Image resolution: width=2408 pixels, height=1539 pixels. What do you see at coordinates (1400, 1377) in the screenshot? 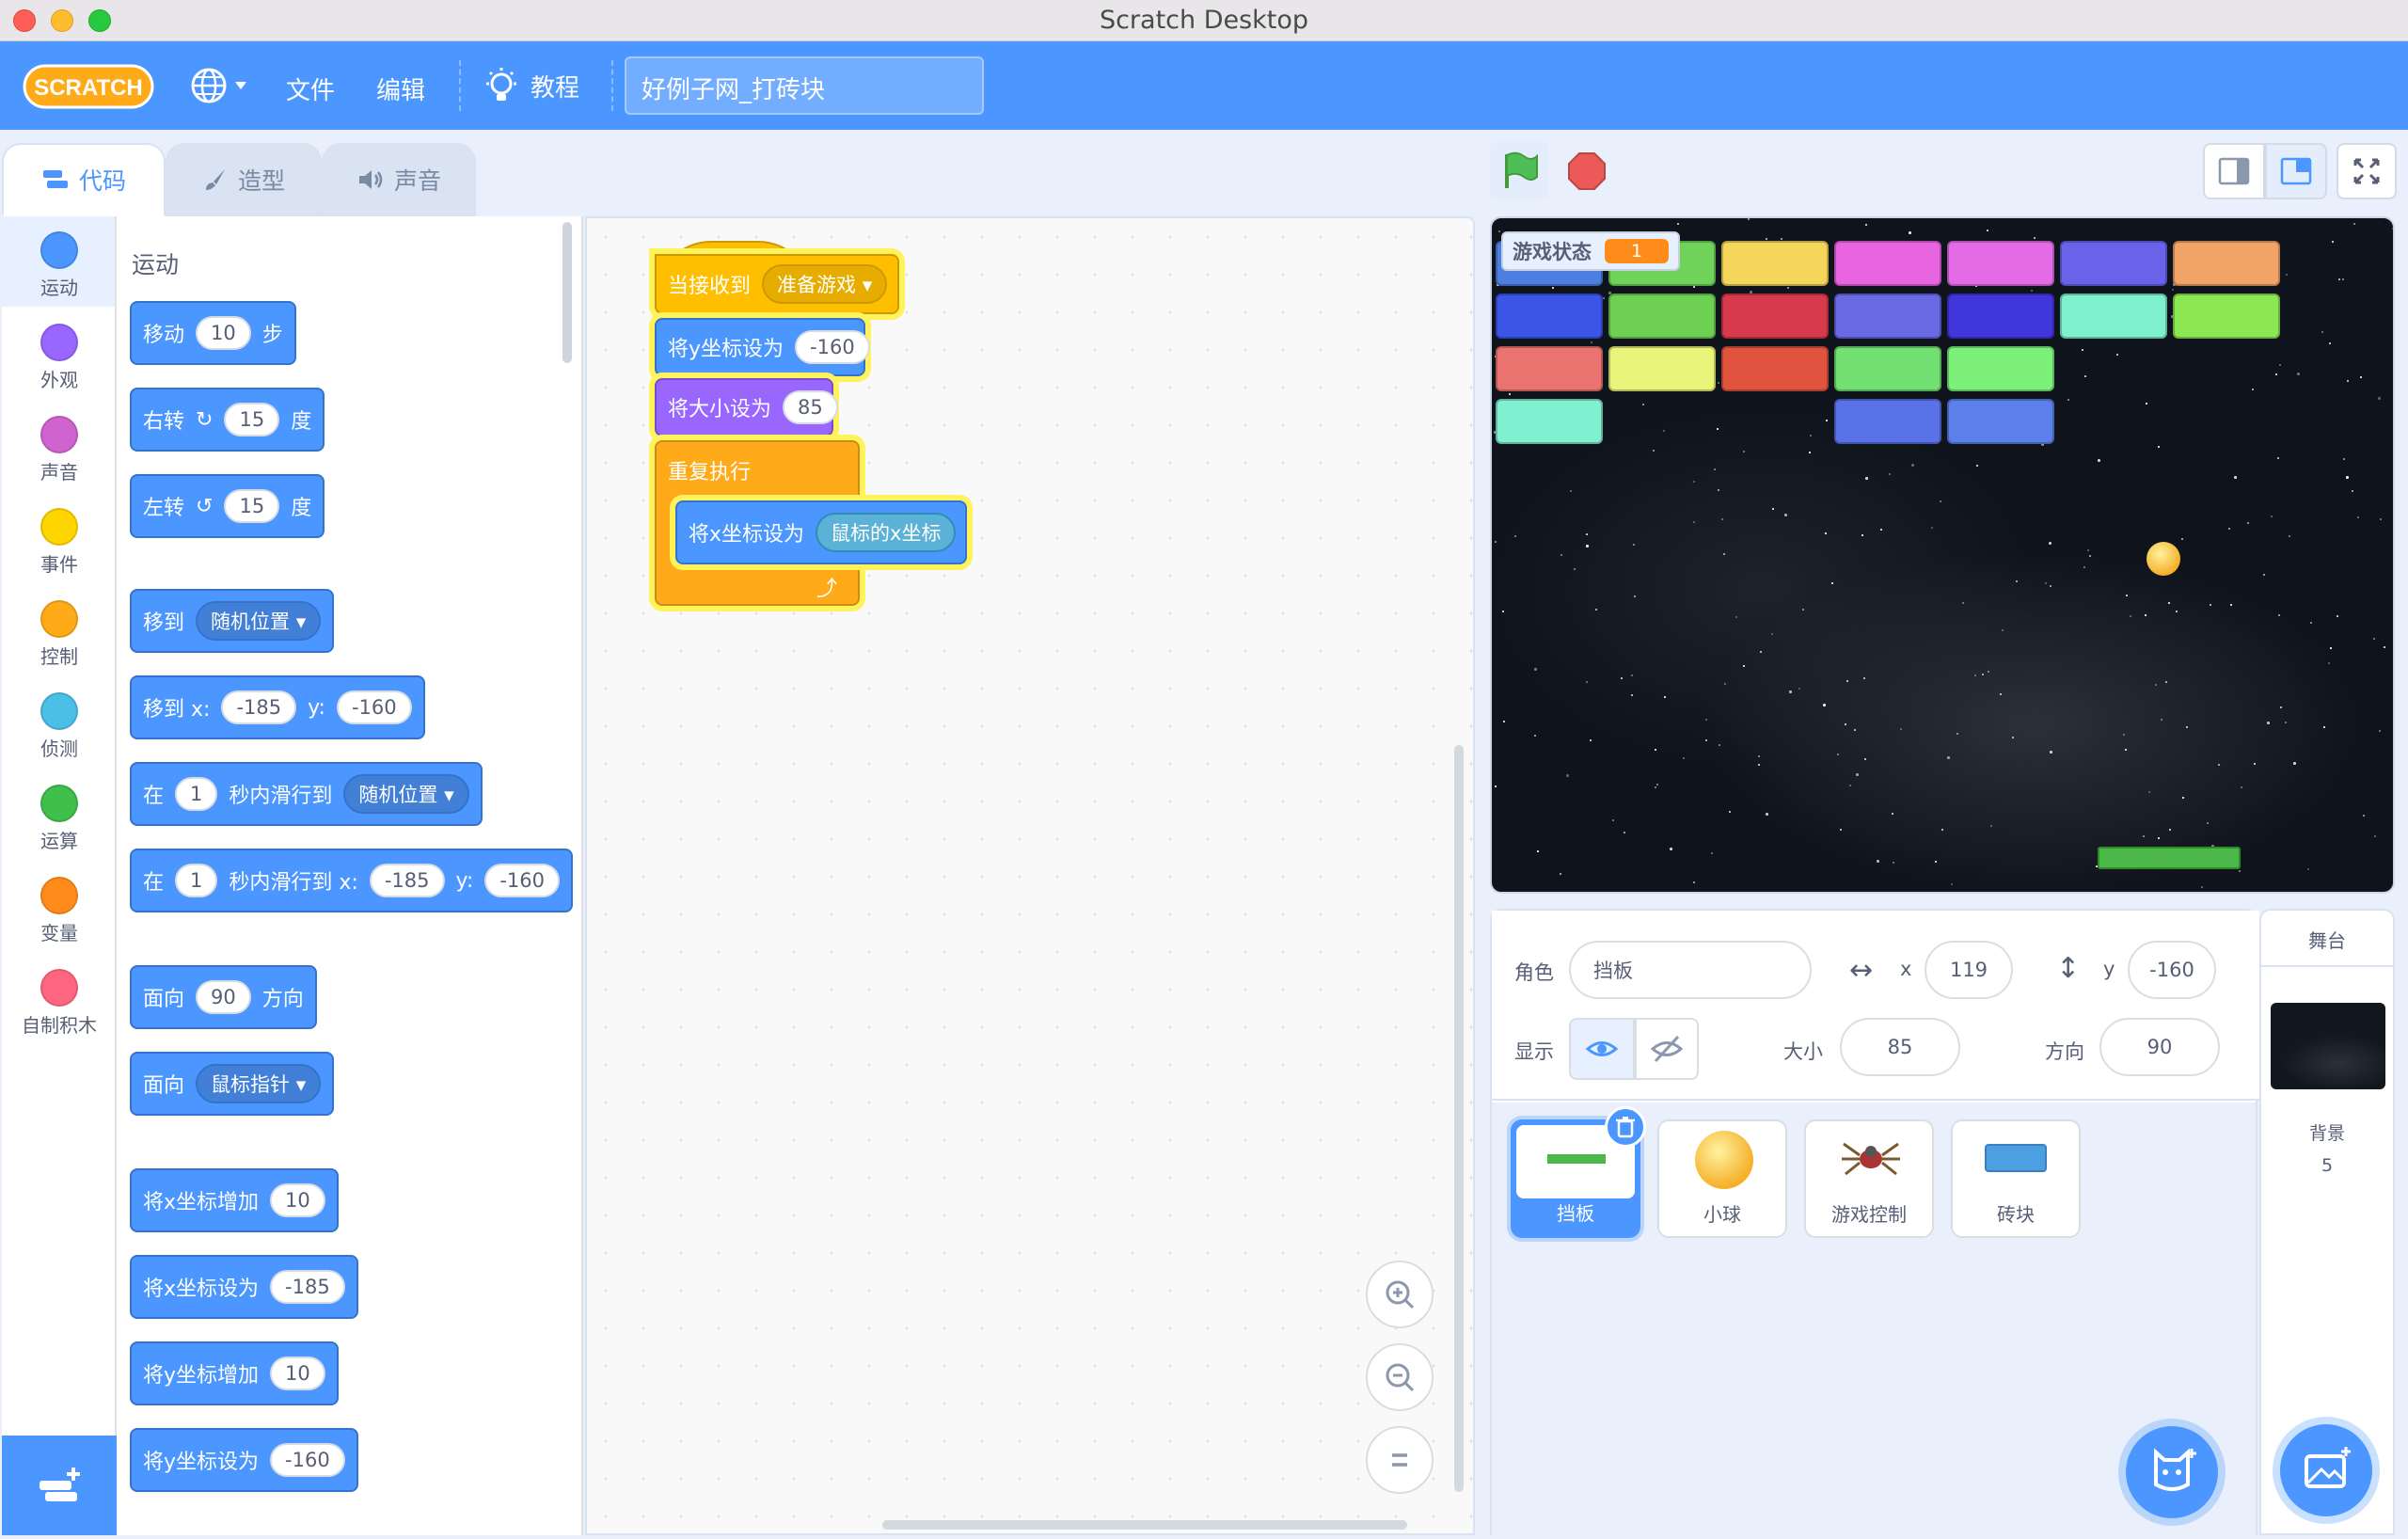
I see `zoom-out-button` at bounding box center [1400, 1377].